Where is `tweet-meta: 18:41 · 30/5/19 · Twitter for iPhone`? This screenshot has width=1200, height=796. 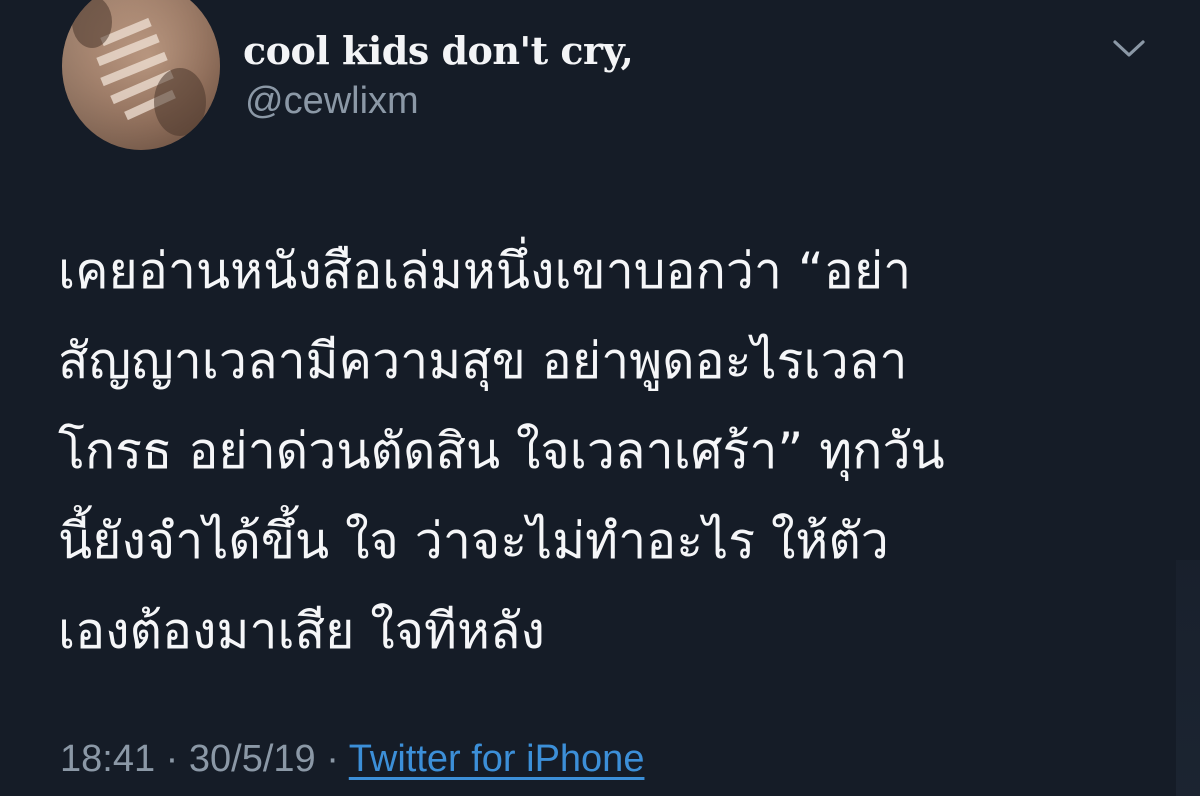
tweet-meta: 18:41 · 30/5/19 · Twitter for iPhone is located at coordinates (352, 759).